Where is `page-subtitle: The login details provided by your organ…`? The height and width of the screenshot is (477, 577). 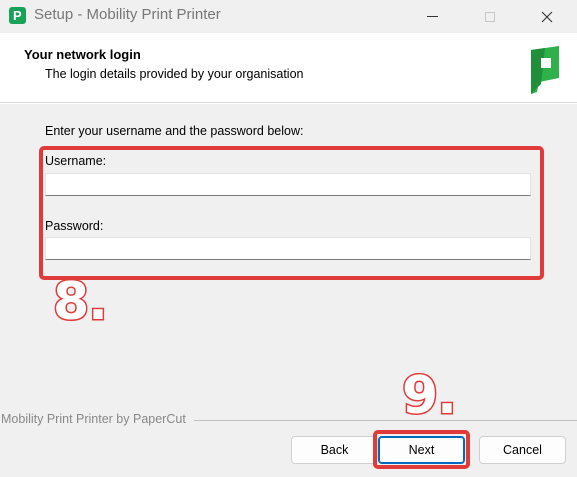
page-subtitle: The login details provided by your organ… is located at coordinates (174, 74).